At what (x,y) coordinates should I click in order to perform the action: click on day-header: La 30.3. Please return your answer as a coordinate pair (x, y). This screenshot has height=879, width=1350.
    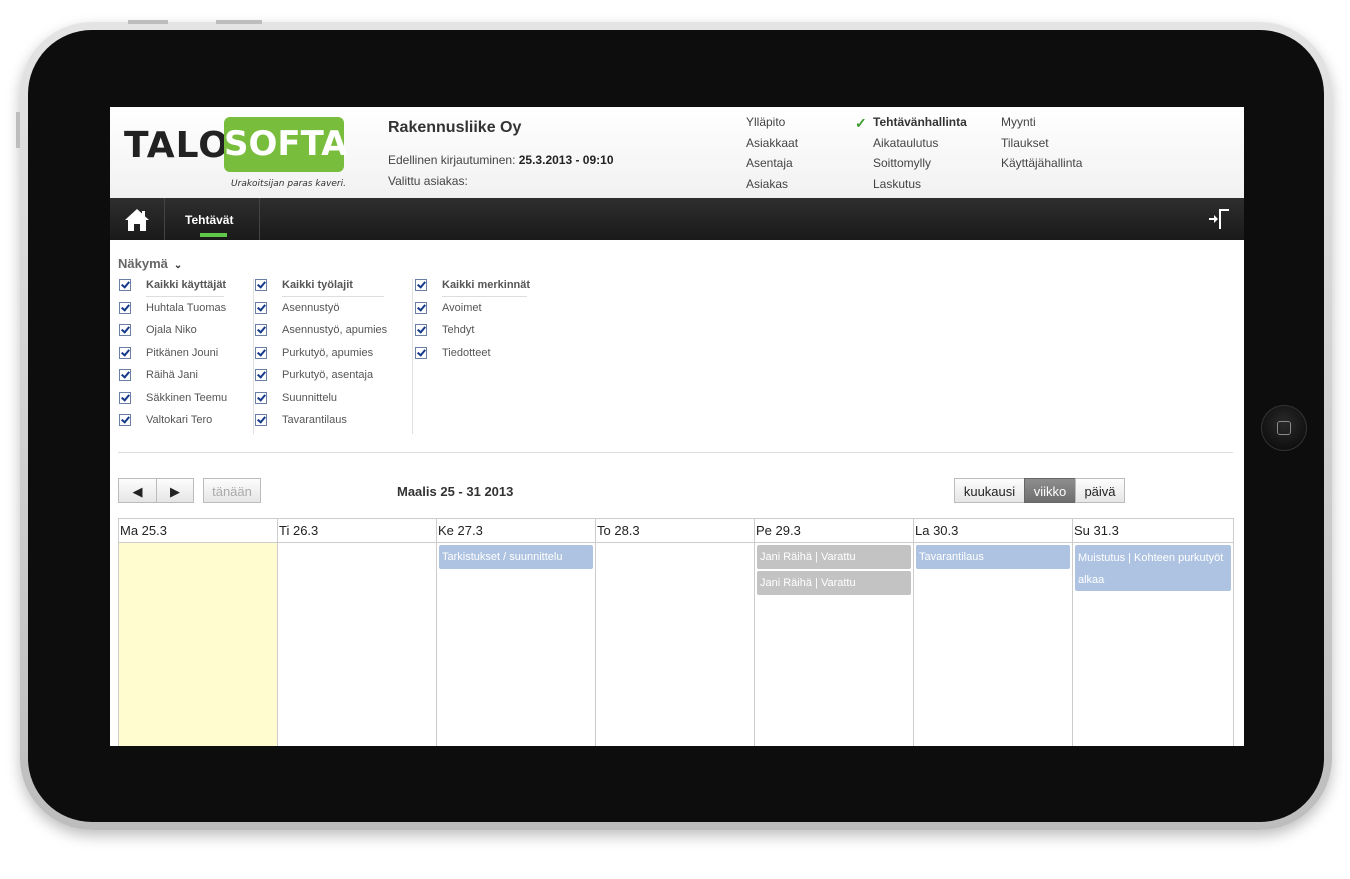
    Looking at the image, I should click on (993, 531).